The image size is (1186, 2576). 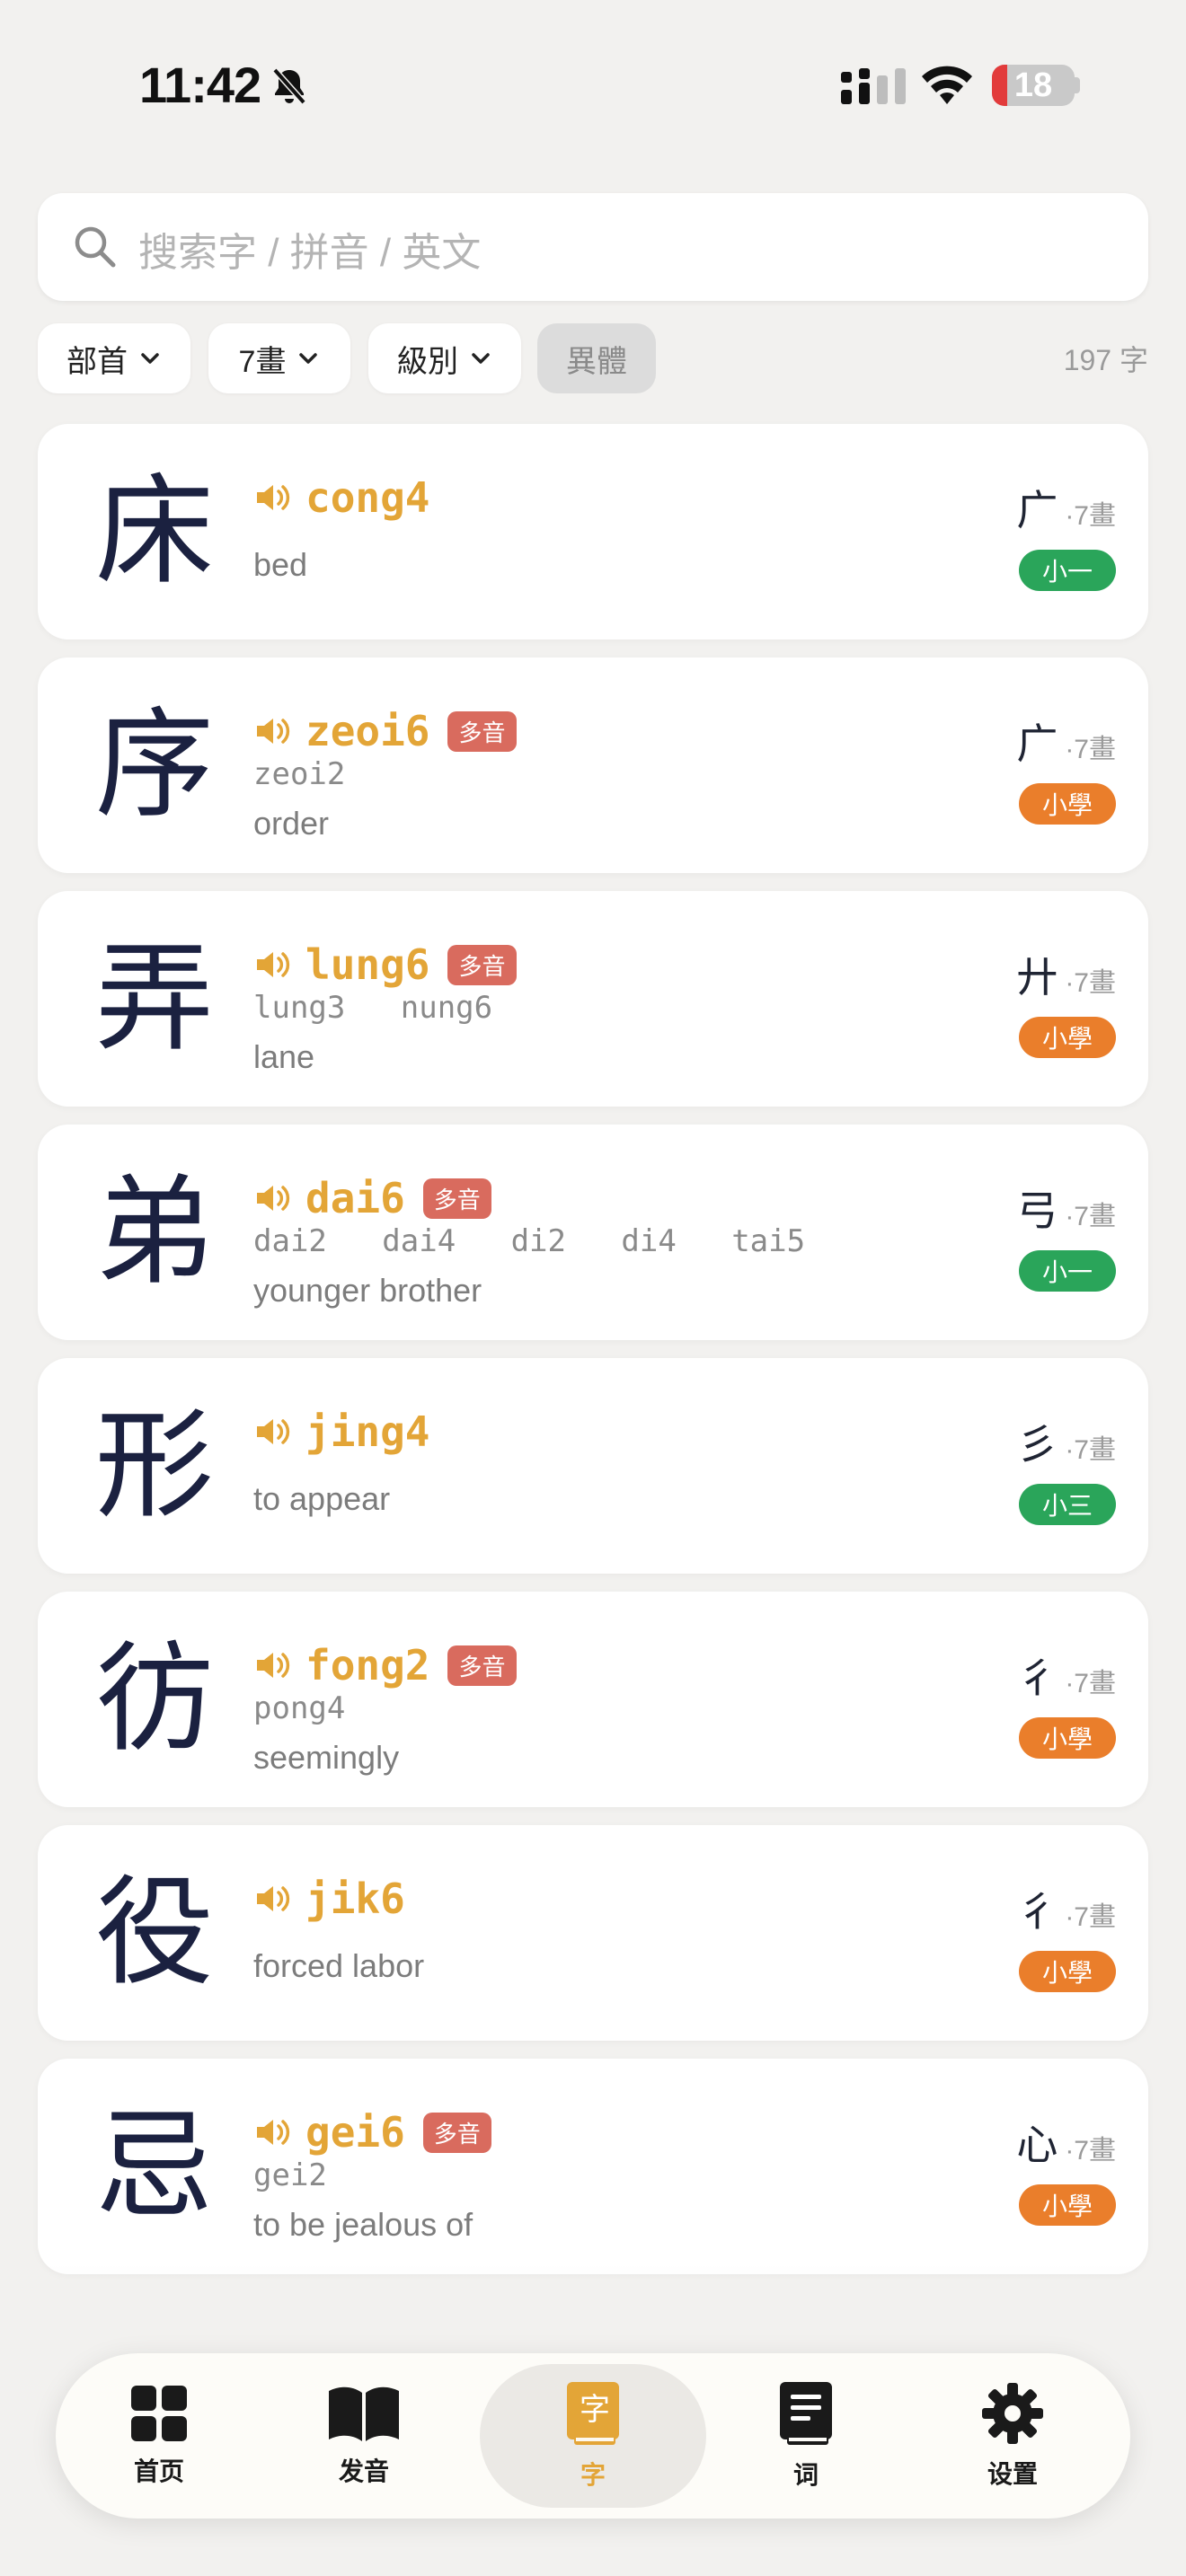 I want to click on grade-badge: 小三, so click(x=1067, y=1504).